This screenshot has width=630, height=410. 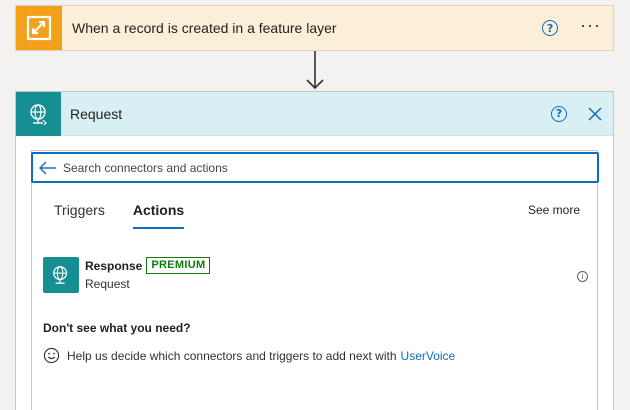 I want to click on tab-triggers: Triggers, so click(x=79, y=215).